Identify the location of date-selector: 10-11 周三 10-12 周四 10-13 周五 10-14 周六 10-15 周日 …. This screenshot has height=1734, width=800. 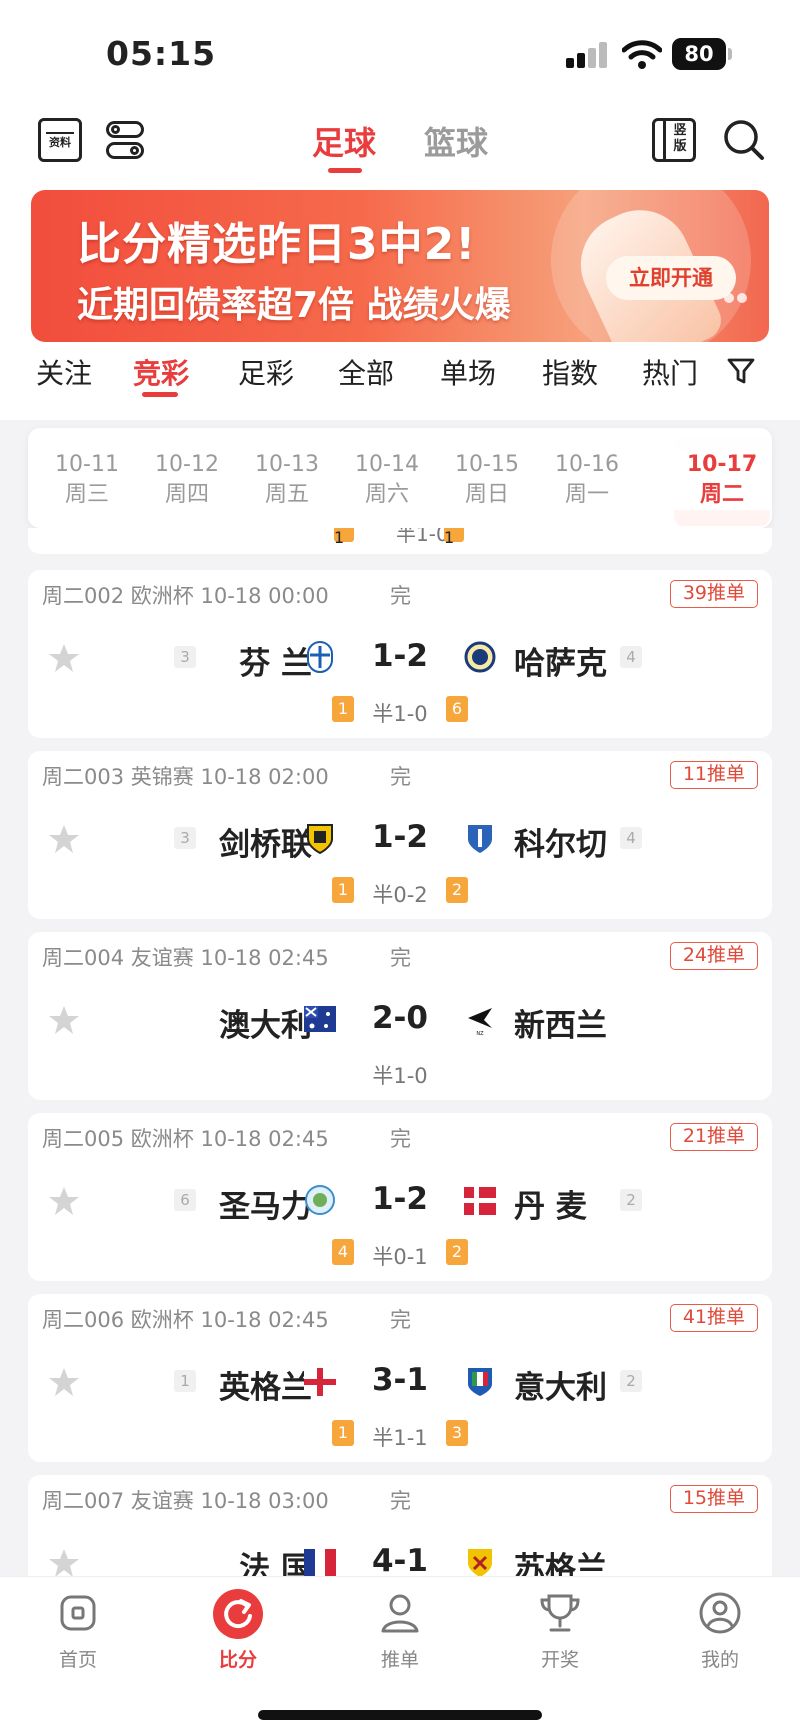
(400, 478).